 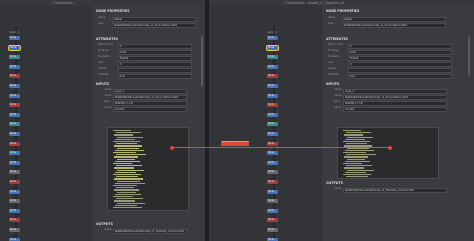 I want to click on attribute-row: Tparams float32, so click(x=390, y=58).